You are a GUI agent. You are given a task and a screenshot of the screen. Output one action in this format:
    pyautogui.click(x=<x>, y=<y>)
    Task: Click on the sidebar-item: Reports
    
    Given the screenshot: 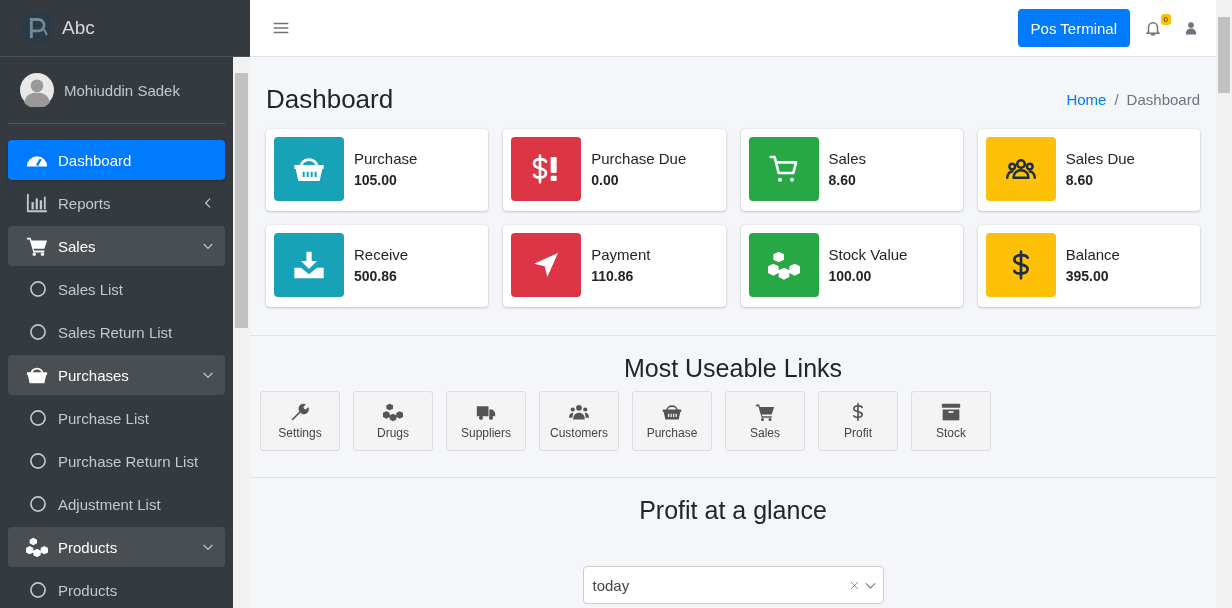 What is the action you would take?
    pyautogui.click(x=116, y=203)
    